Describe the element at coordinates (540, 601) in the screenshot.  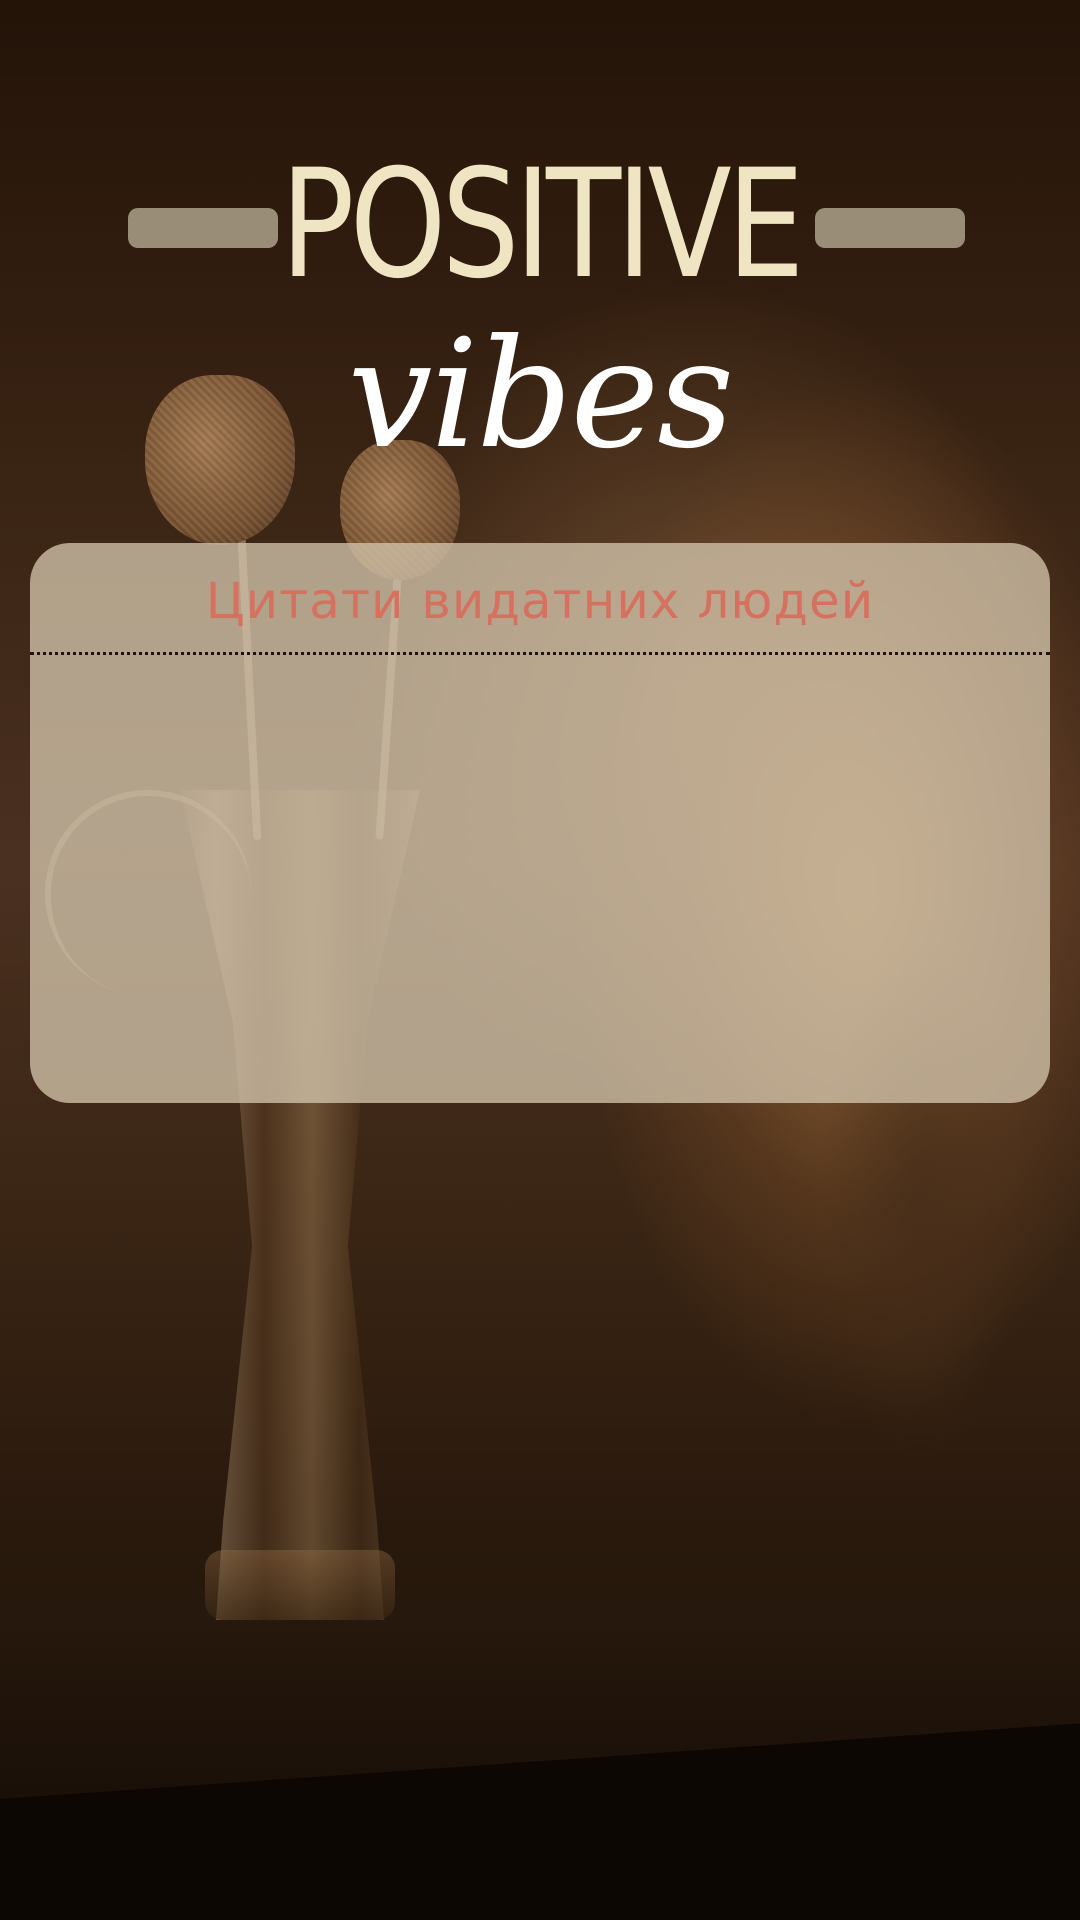
I see `card-heading: Цитати видатних людей` at that location.